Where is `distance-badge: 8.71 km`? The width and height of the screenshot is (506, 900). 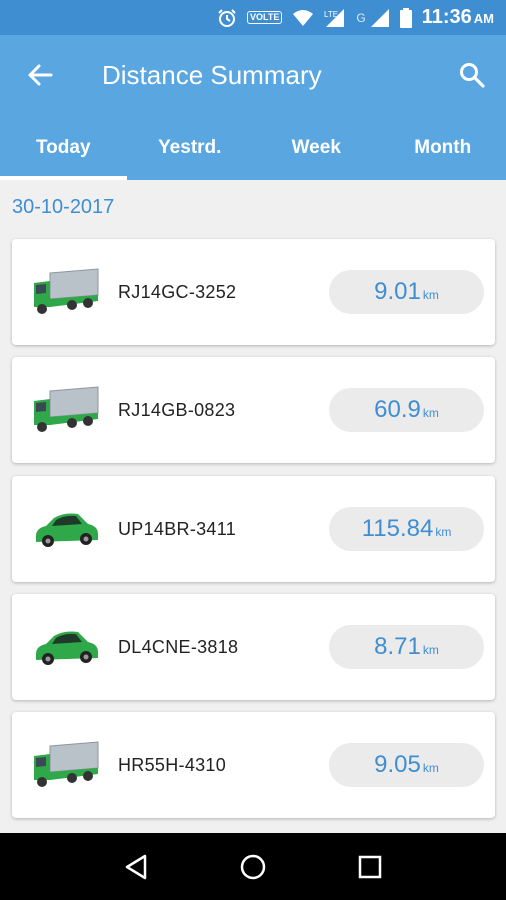 distance-badge: 8.71 km is located at coordinates (406, 647).